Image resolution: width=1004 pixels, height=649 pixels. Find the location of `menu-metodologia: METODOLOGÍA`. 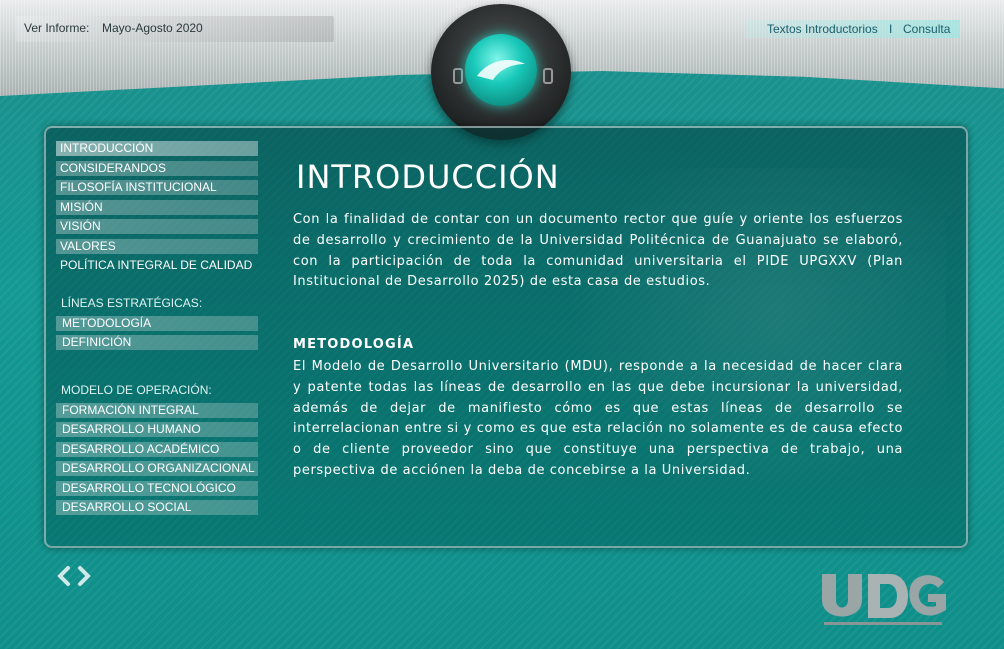

menu-metodologia: METODOLOGÍA is located at coordinates (157, 323).